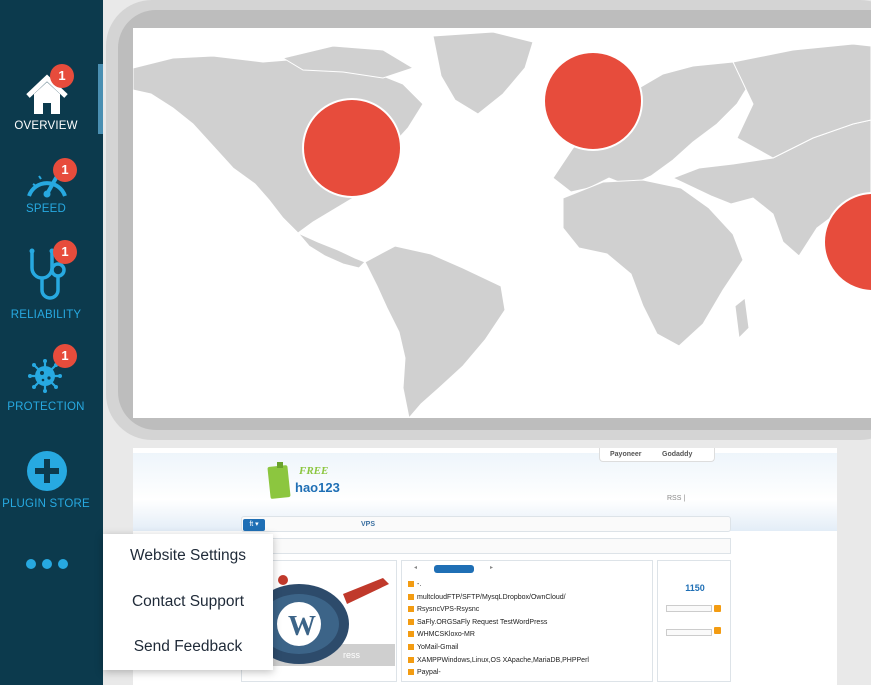 The width and height of the screenshot is (871, 685). What do you see at coordinates (254, 525) in the screenshot?
I see `home-button: ft ▾` at bounding box center [254, 525].